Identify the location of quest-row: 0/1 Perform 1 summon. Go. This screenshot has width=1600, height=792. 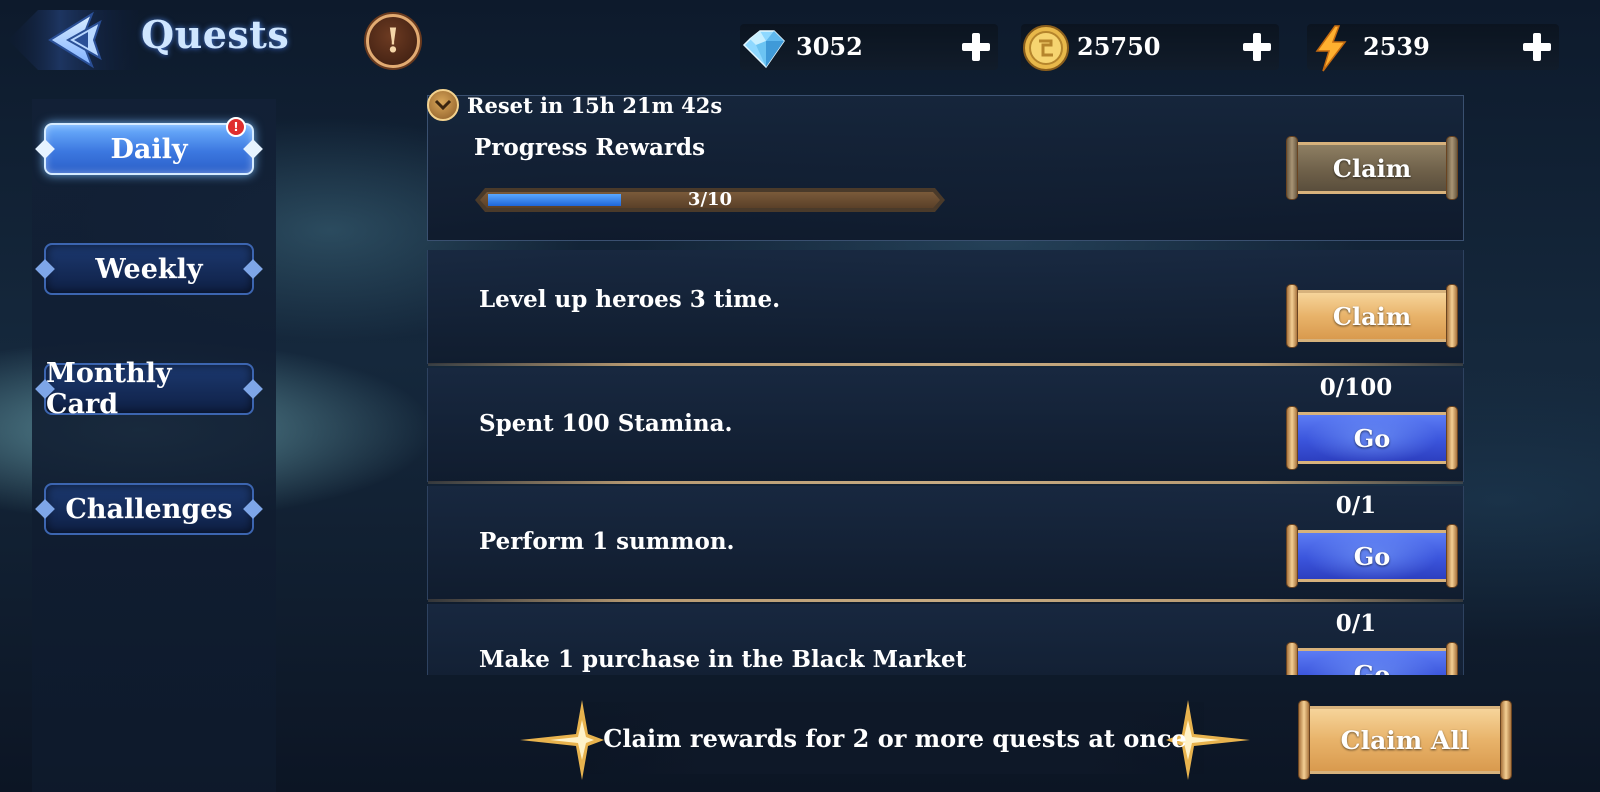
(945, 544).